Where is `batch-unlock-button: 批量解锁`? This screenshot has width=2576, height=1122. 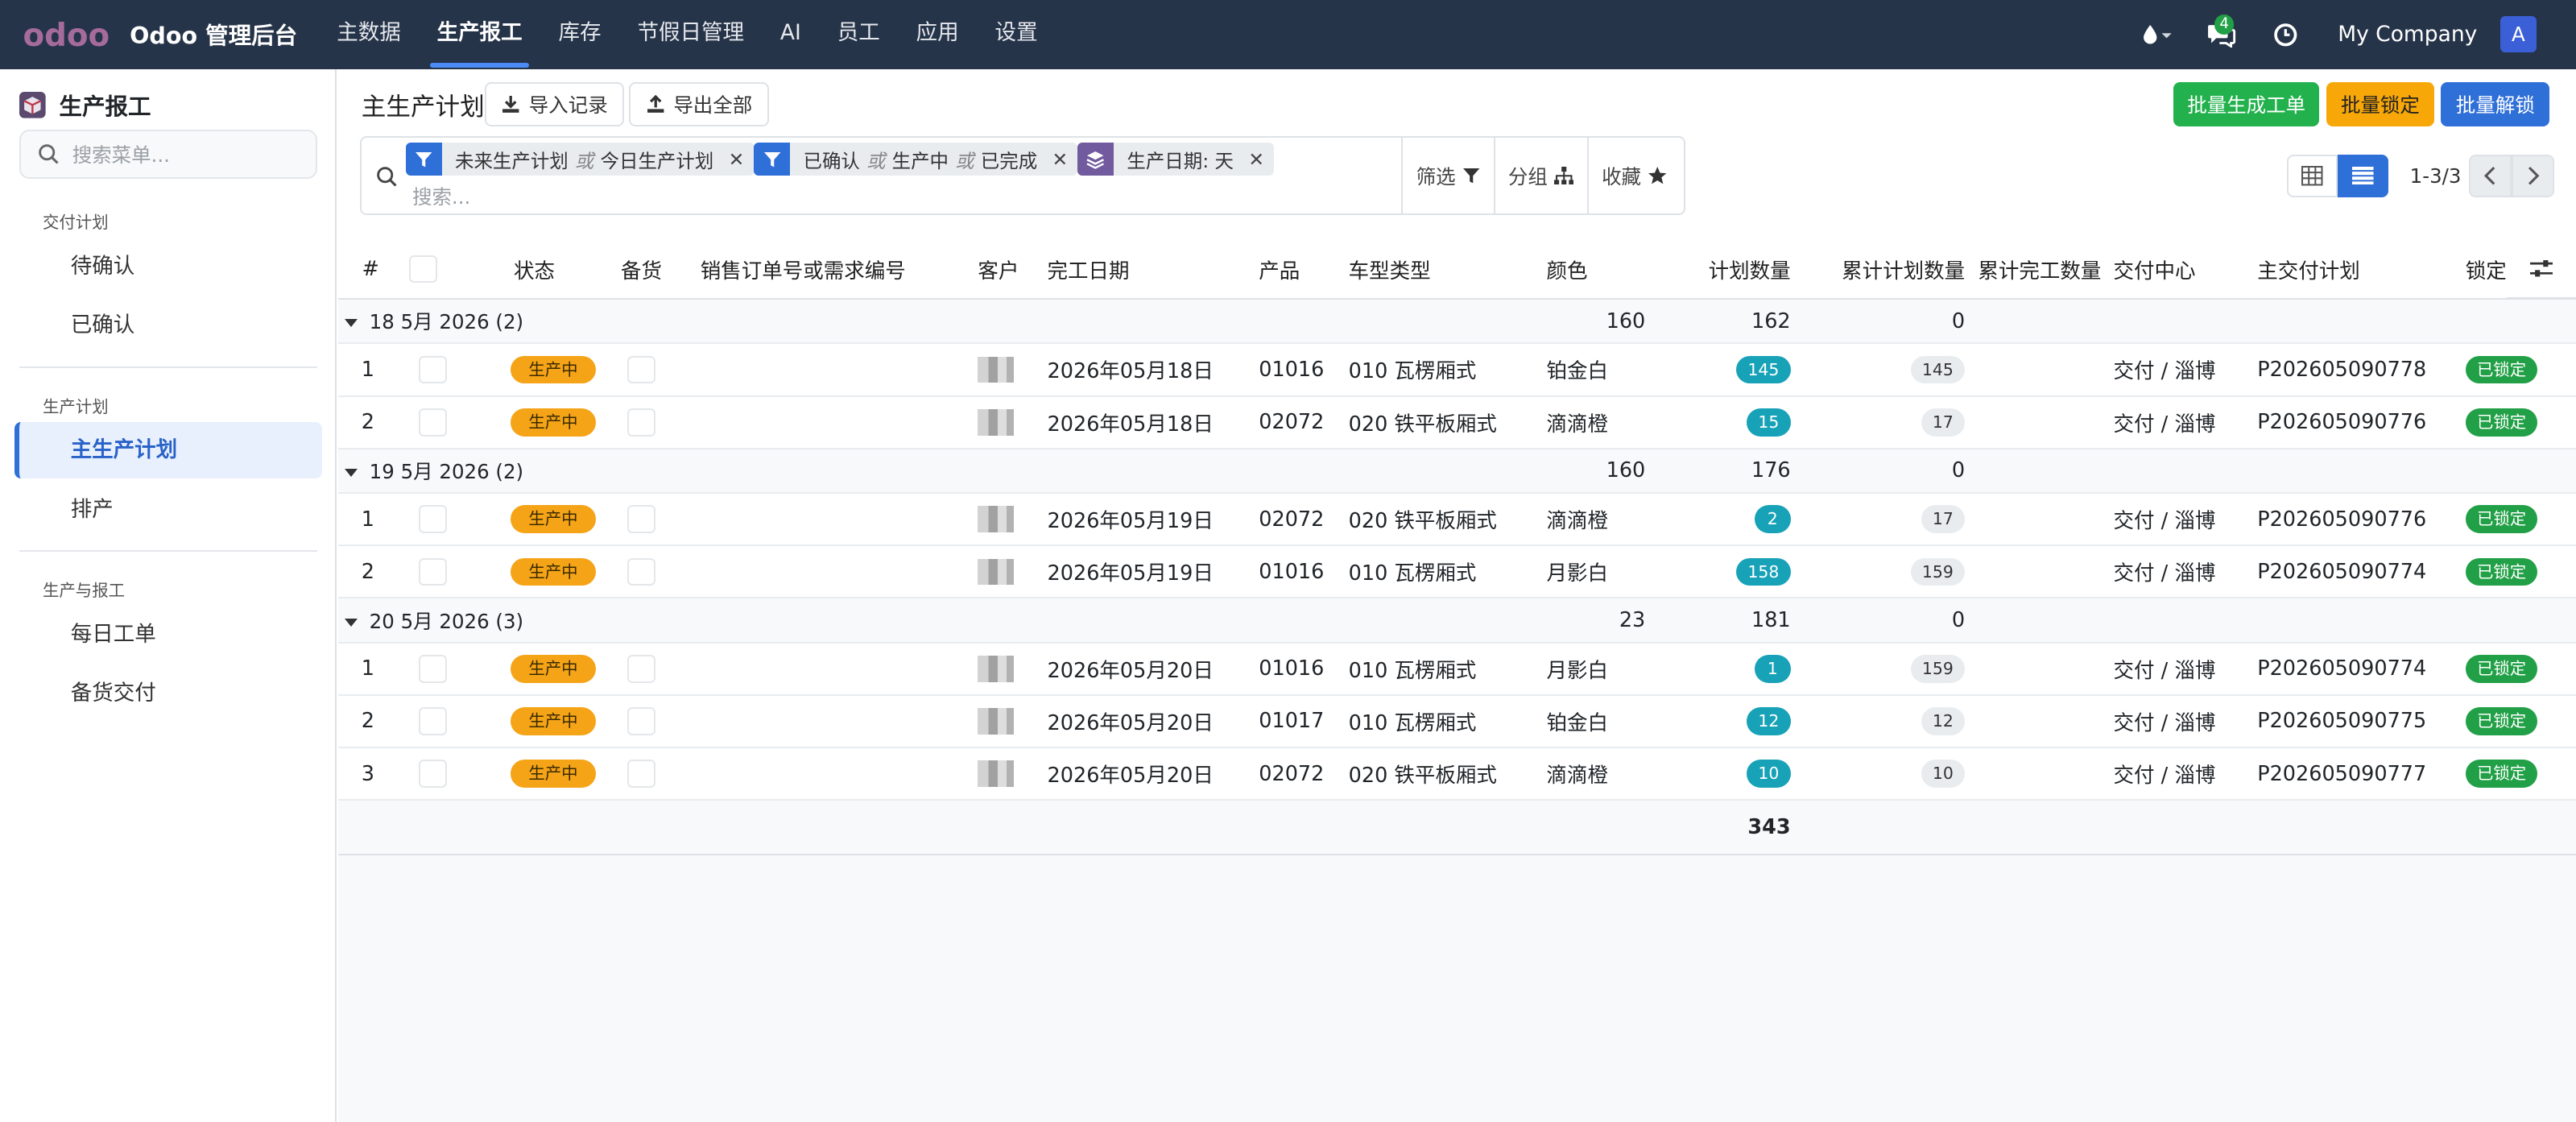 batch-unlock-button: 批量解锁 is located at coordinates (2495, 104).